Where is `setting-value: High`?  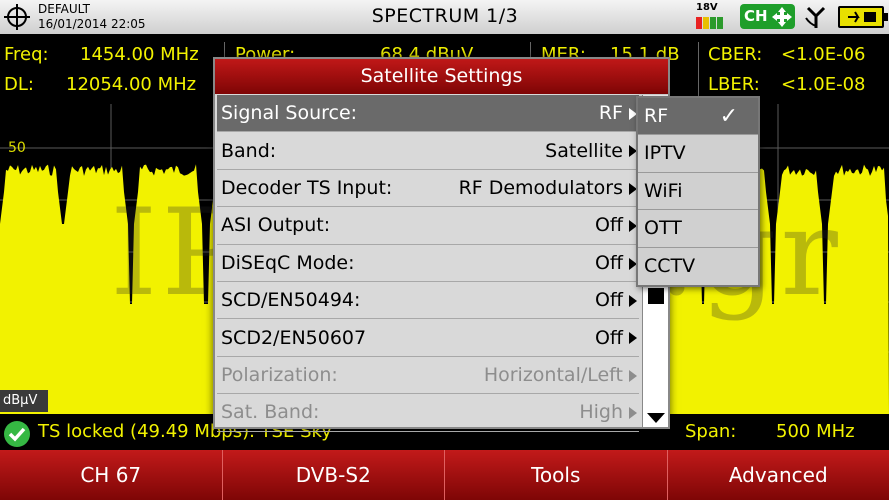
setting-value: High is located at coordinates (601, 412).